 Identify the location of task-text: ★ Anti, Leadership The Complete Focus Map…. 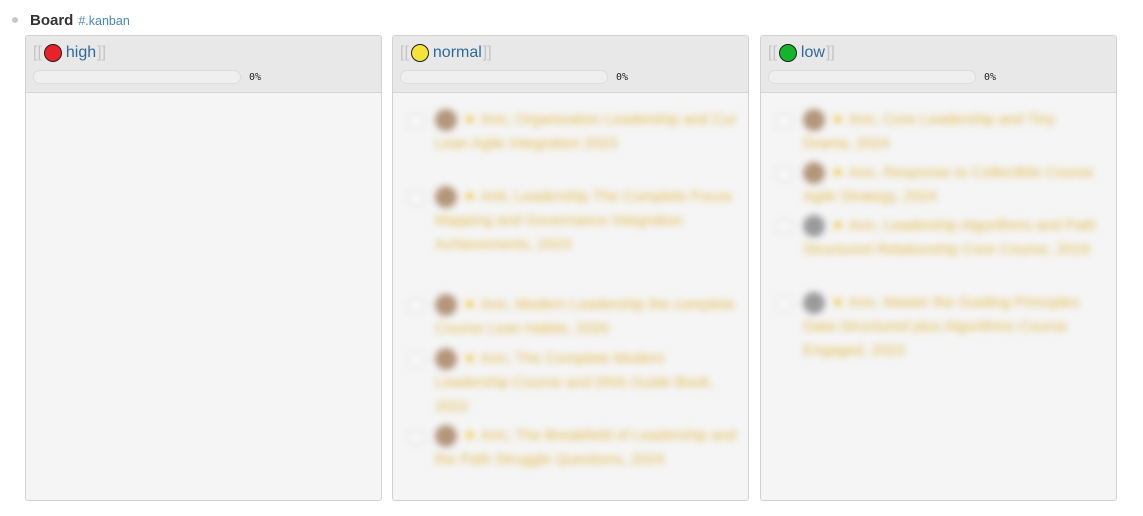
(572, 221).